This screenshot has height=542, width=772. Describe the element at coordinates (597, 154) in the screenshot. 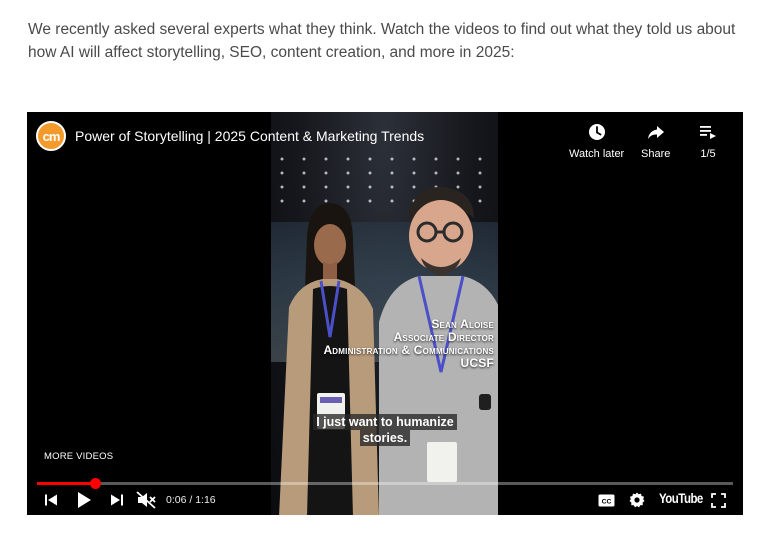

I see `watch-later-label: Watch later` at that location.